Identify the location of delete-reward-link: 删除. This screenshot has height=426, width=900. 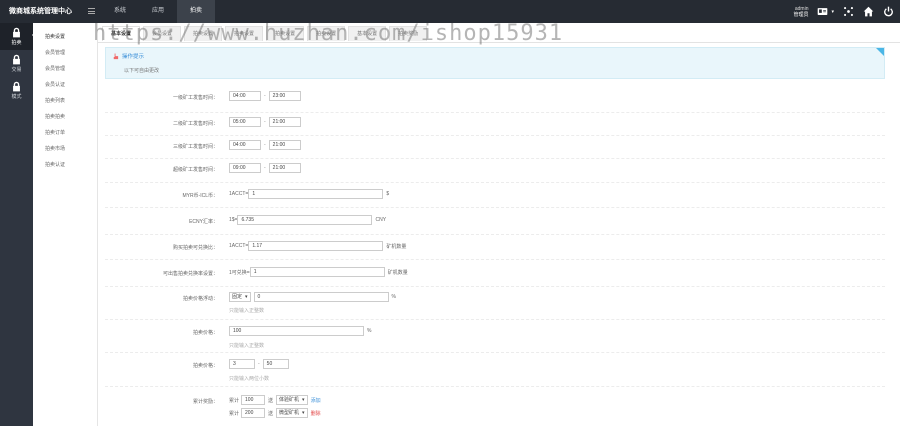
(316, 413).